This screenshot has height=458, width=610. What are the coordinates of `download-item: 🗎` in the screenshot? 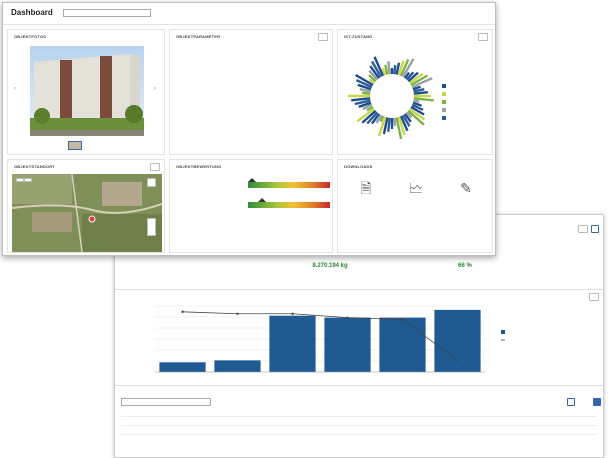 It's located at (366, 188).